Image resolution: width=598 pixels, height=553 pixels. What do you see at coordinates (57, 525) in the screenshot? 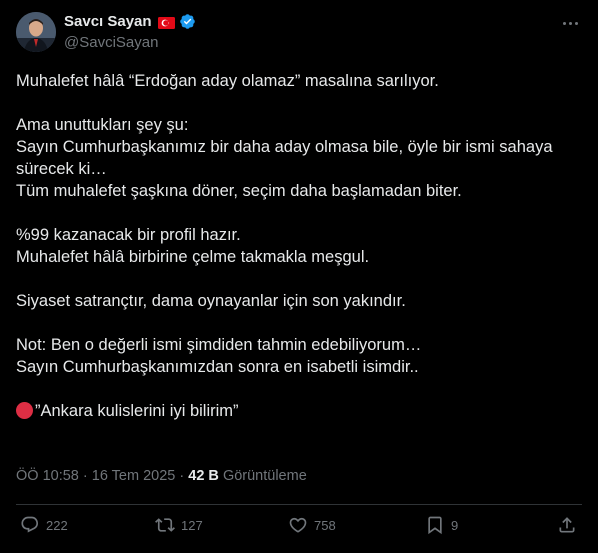
I see `reply-count: 222` at bounding box center [57, 525].